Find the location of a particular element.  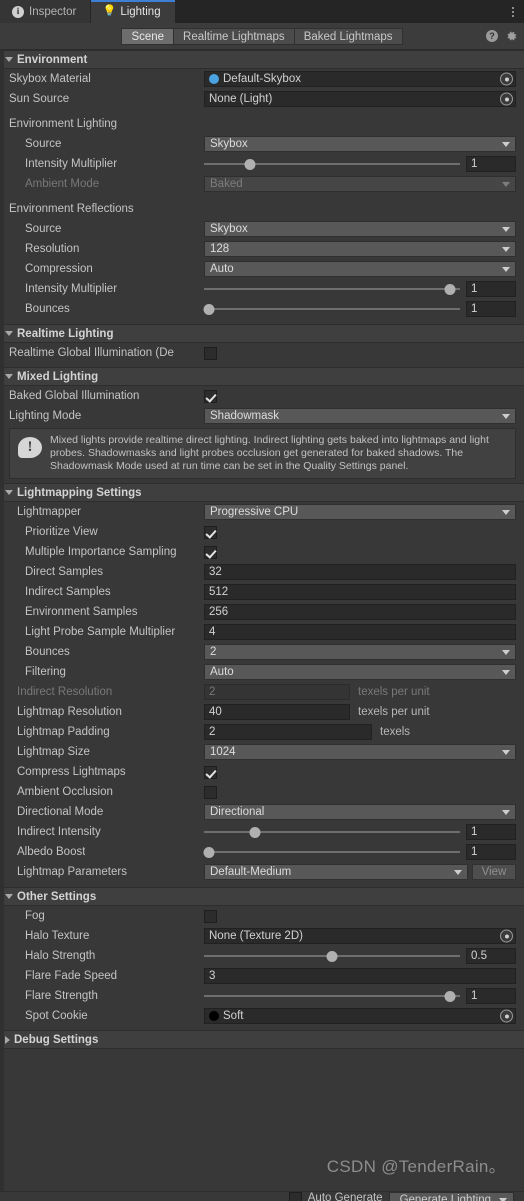

section-body-realtime-lighting: Realtime Global Illumination (De is located at coordinates (262, 355).